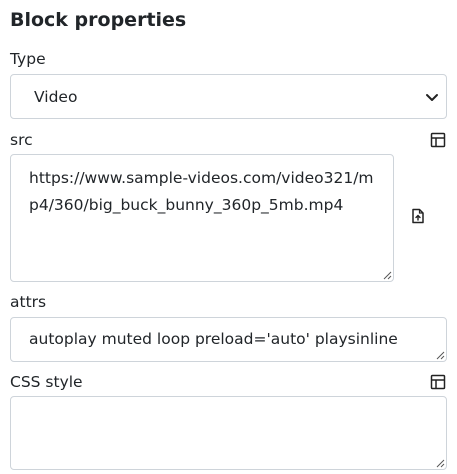 The height and width of the screenshot is (474, 457). What do you see at coordinates (228, 433) in the screenshot?
I see `css-style-textarea` at bounding box center [228, 433].